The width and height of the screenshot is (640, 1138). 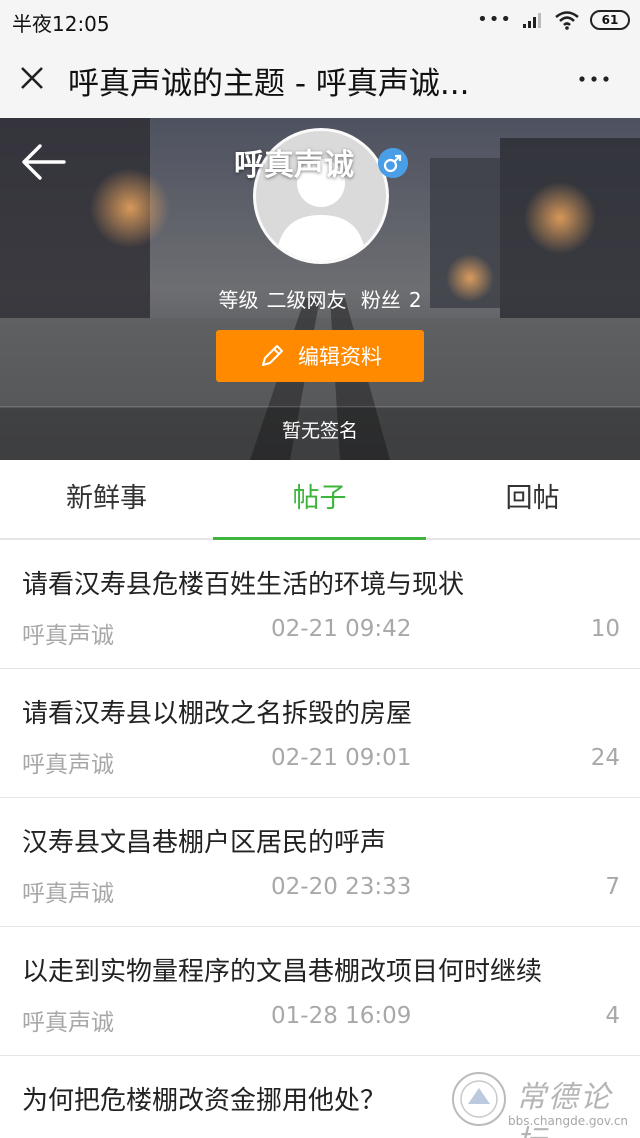 I want to click on edit-profile-label: 编辑资料, so click(x=340, y=357).